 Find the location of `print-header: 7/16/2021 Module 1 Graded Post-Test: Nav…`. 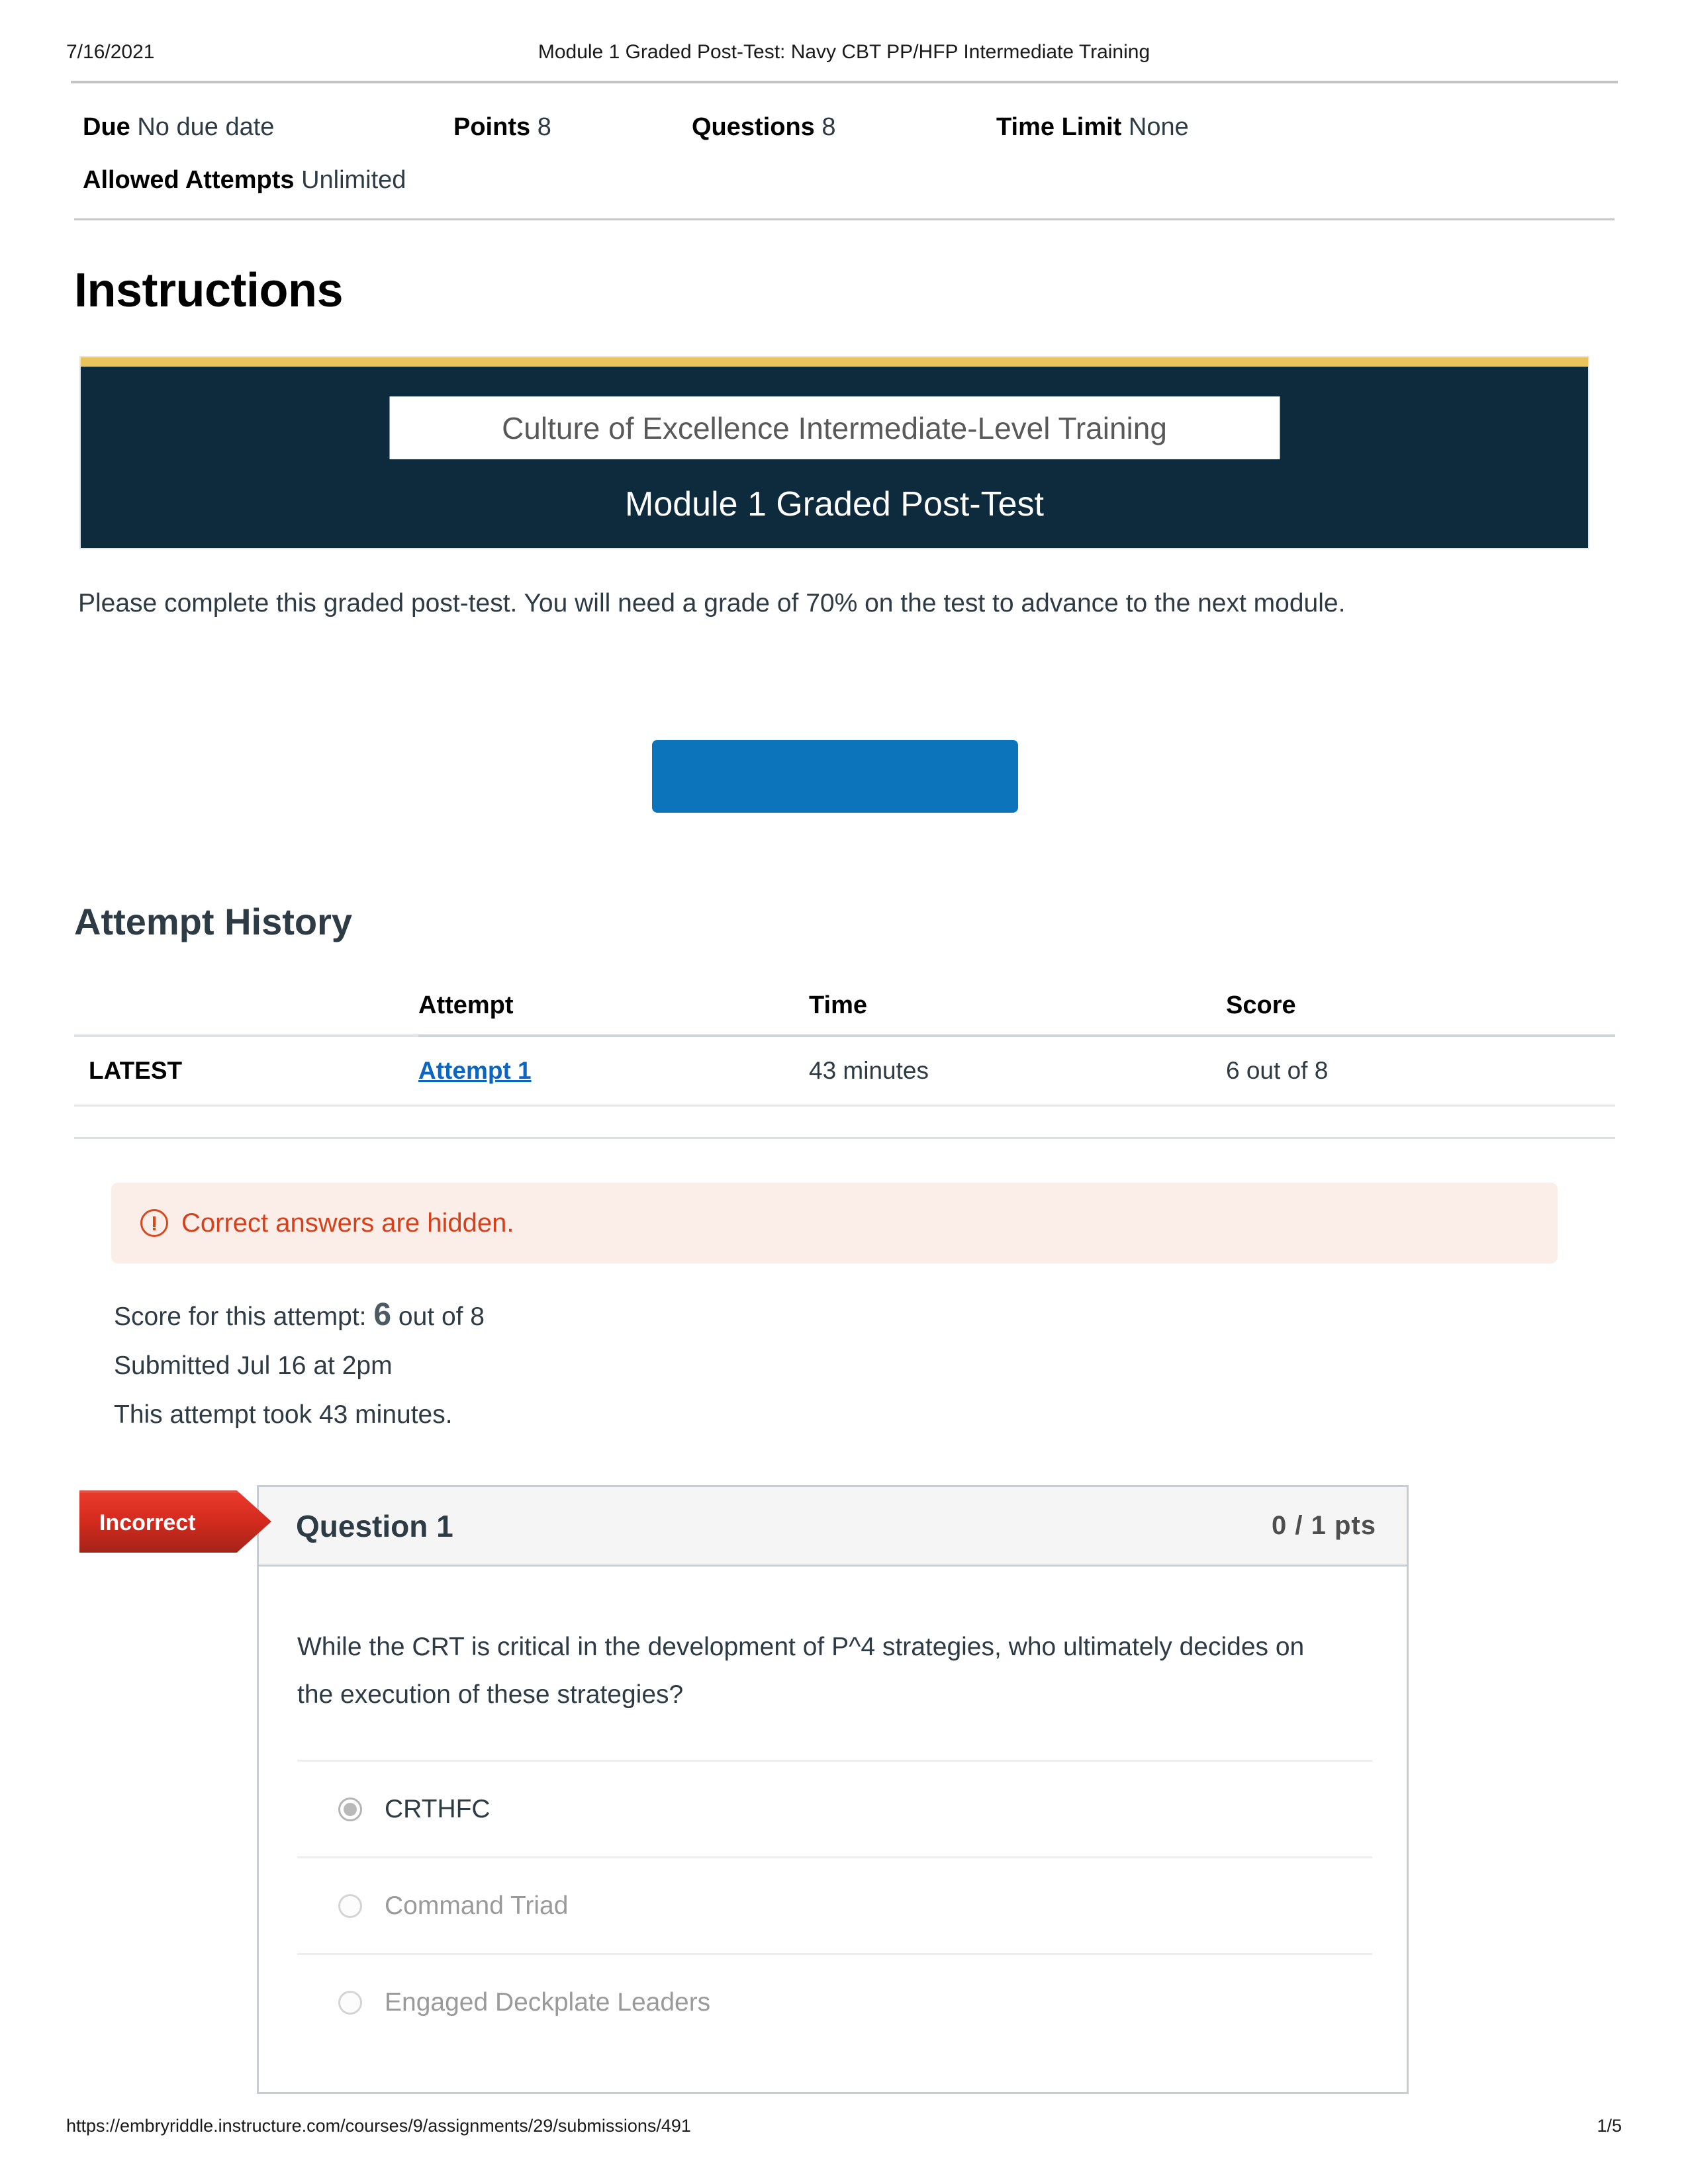

print-header: 7/16/2021 Module 1 Graded Post-Test: Nav… is located at coordinates (844, 56).